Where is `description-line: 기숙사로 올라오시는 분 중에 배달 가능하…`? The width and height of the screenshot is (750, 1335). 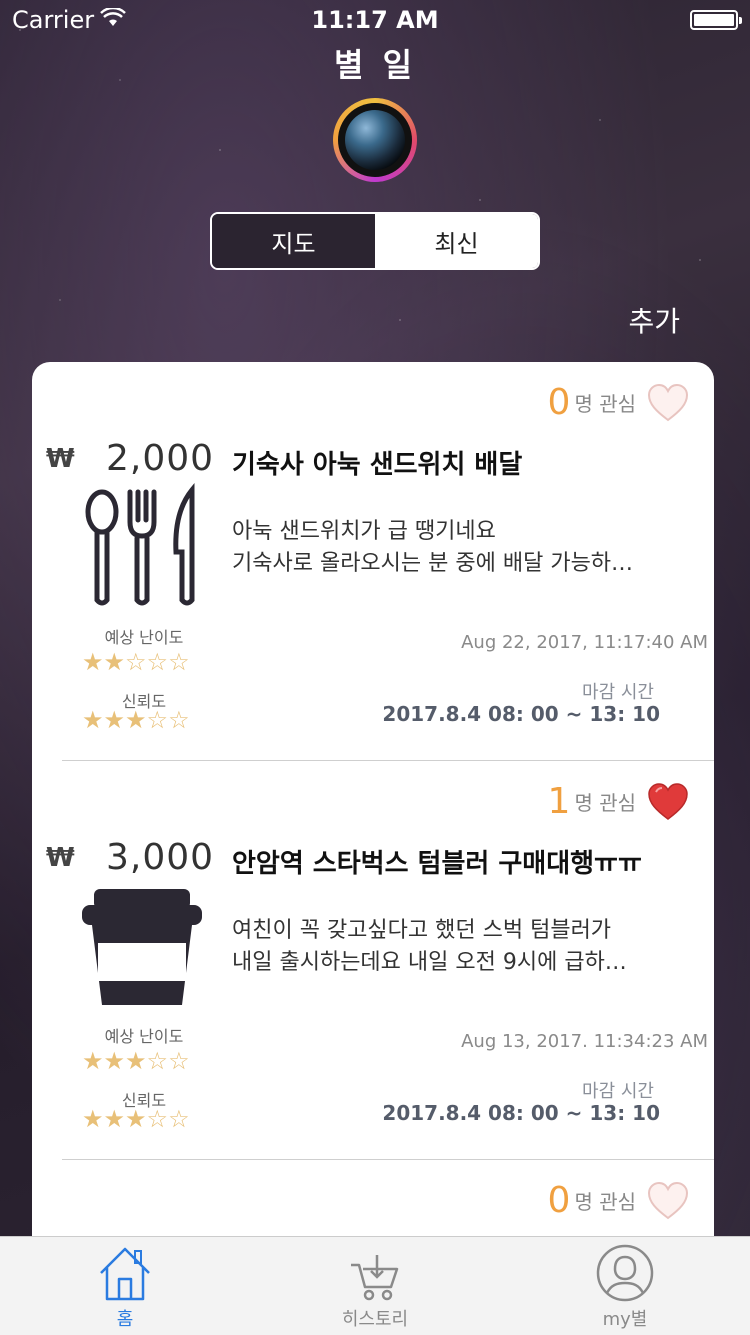
description-line: 기숙사로 올라오시는 분 중에 배달 가능하… is located at coordinates (433, 563).